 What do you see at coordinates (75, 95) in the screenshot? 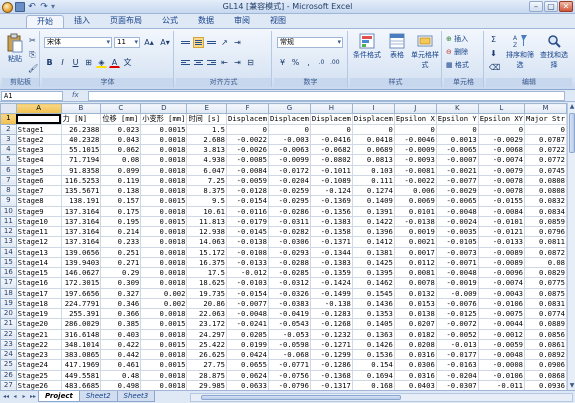
I see `insert-function-icon: fx` at bounding box center [75, 95].